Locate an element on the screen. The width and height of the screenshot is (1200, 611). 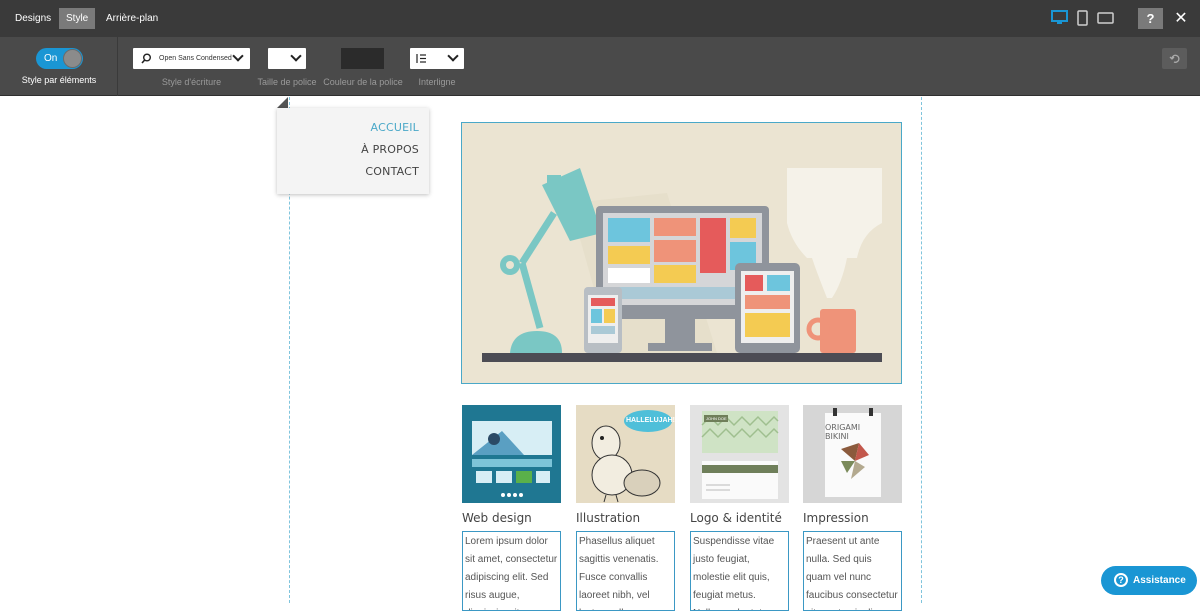
tablet-landscape-icon is located at coordinates (1105, 18).